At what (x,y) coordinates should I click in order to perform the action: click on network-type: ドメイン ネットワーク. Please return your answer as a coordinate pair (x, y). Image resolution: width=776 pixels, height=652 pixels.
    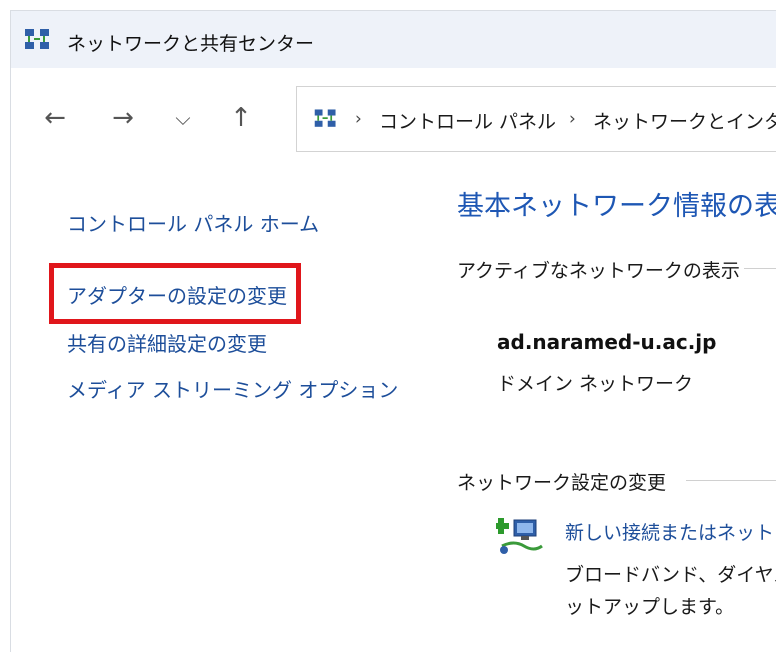
    Looking at the image, I should click on (595, 384).